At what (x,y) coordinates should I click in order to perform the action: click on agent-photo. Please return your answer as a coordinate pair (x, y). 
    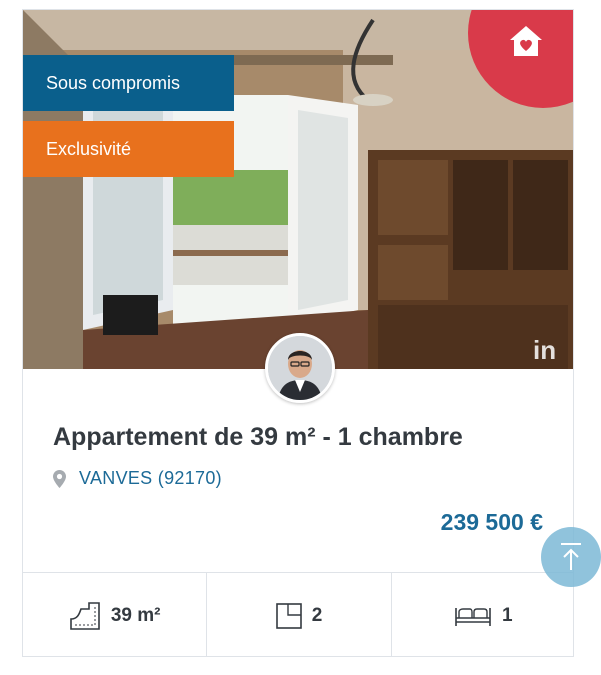
    Looking at the image, I should click on (300, 368).